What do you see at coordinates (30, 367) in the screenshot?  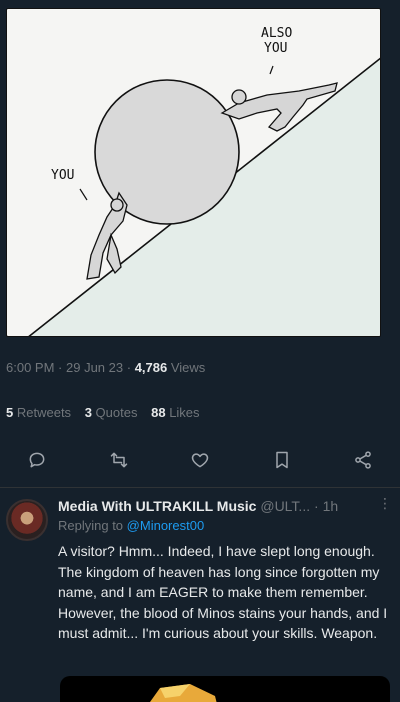 I see `tweet-time: 6:00 PM` at bounding box center [30, 367].